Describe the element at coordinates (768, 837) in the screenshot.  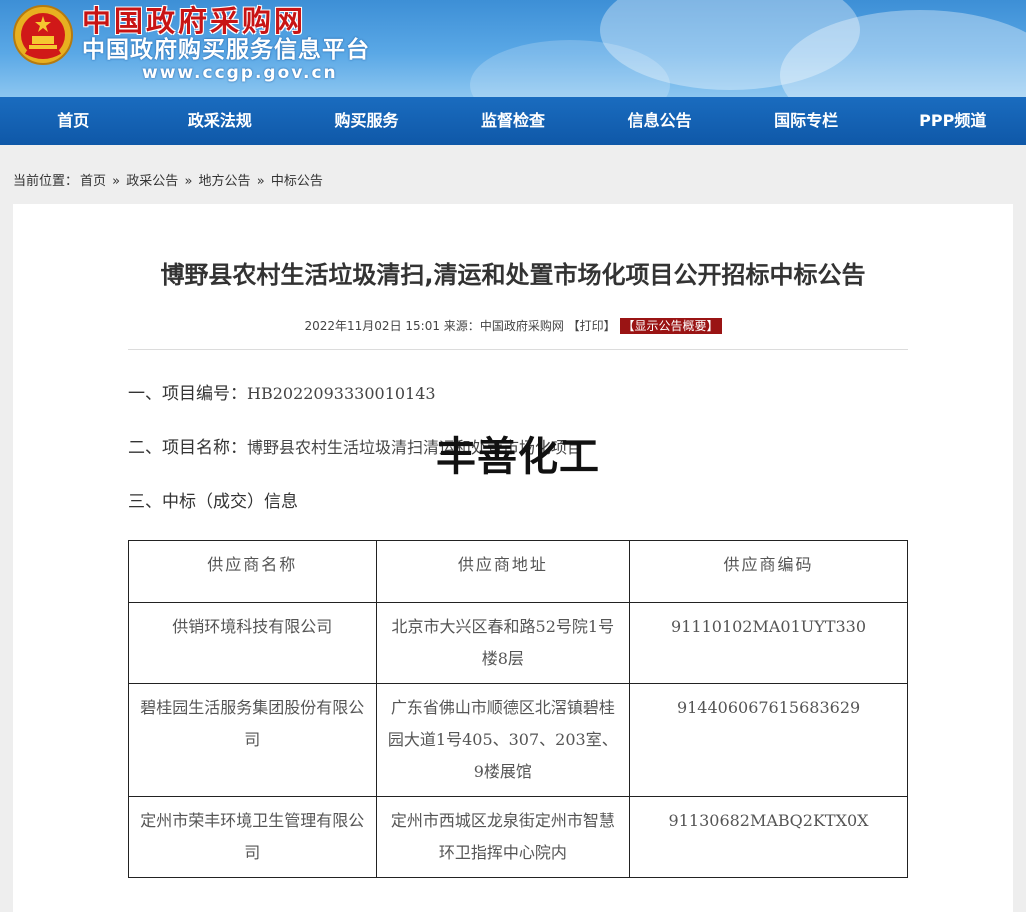
I see `supplier-code-cell: 91130682MABQ2KTX0X` at that location.